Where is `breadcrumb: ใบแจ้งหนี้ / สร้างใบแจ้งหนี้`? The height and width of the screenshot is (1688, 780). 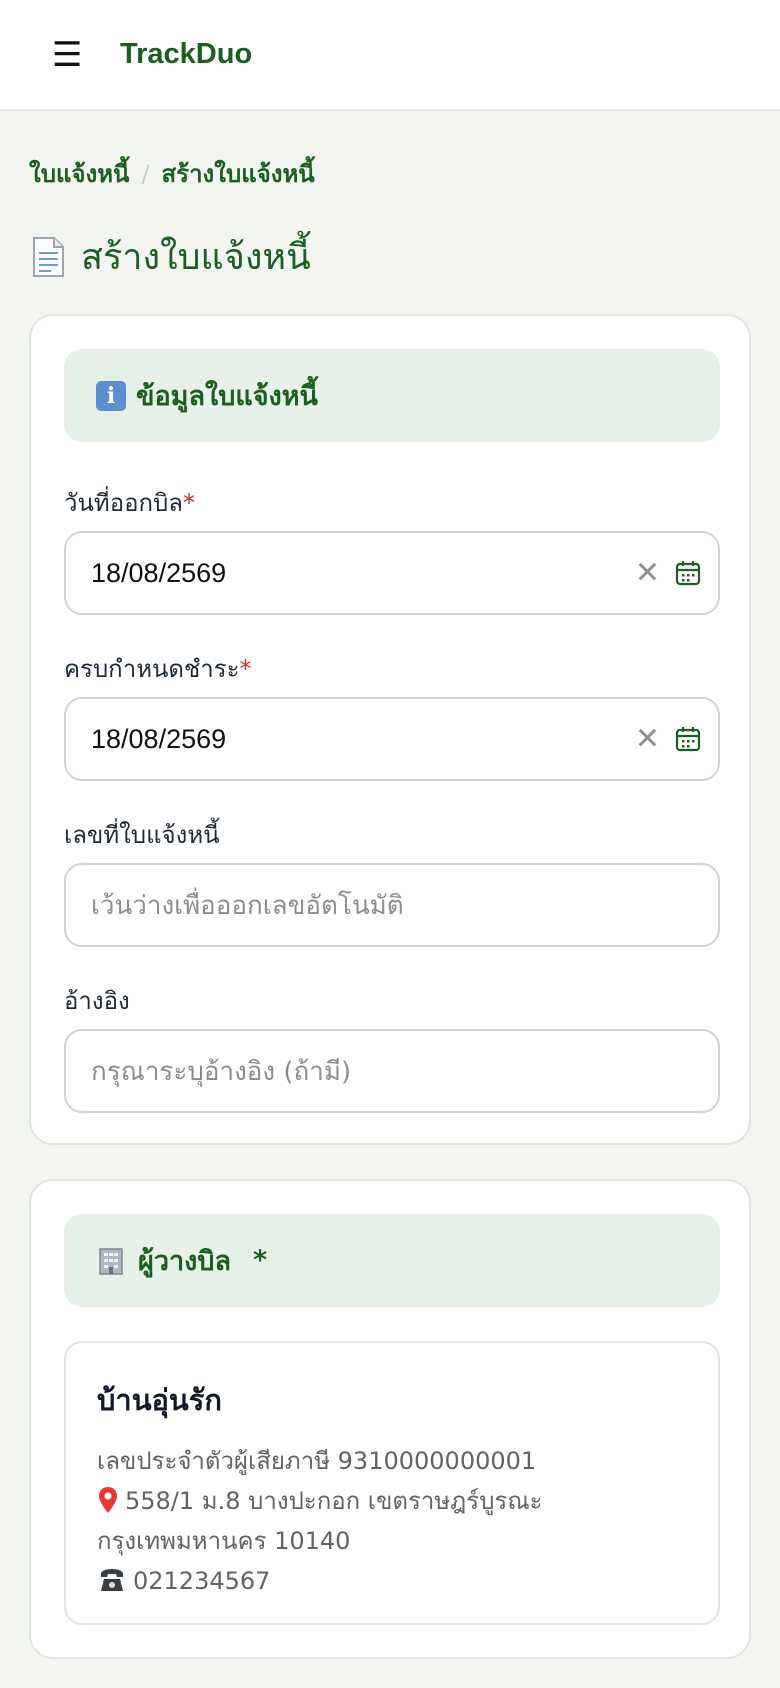
breadcrumb: ใบแจ้งหนี้ / สร้างใบแจ้งหนี้ is located at coordinates (172, 173).